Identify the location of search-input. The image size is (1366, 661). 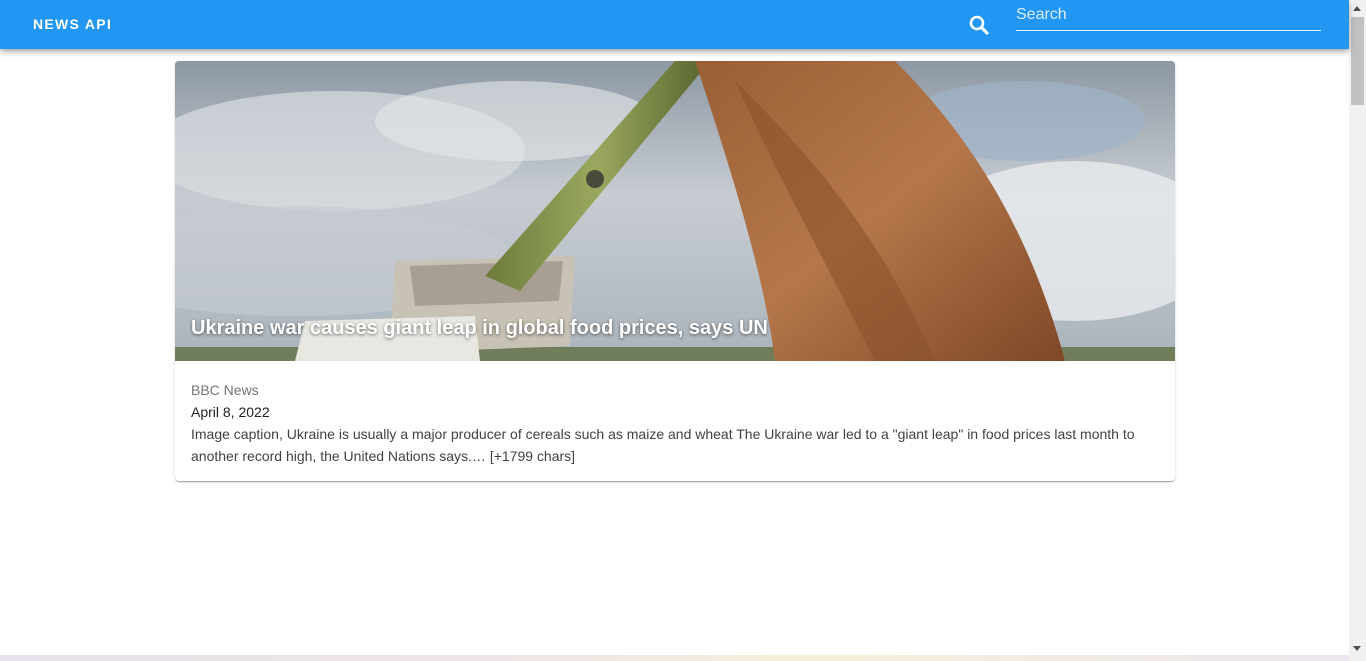
(1168, 15).